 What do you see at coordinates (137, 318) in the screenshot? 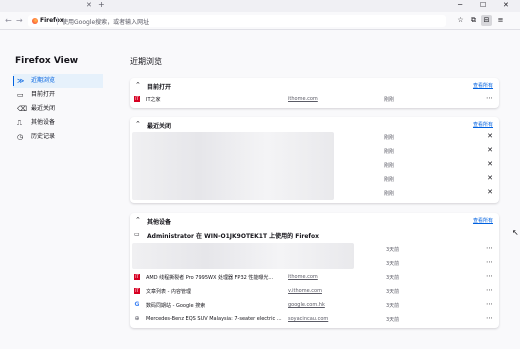
I see `globe-icon: ⊕` at bounding box center [137, 318].